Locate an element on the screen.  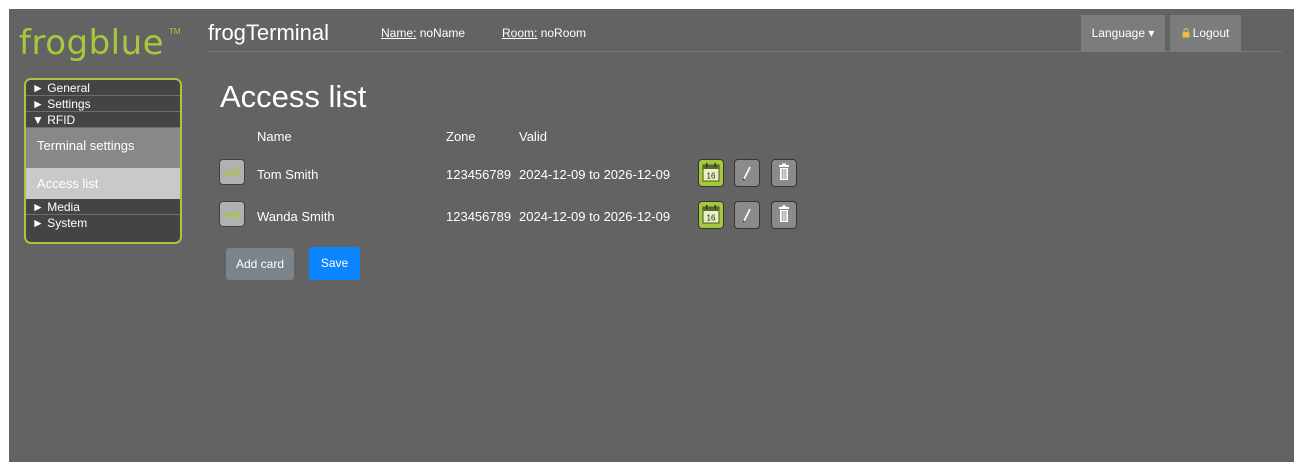
save-button: Save is located at coordinates (334, 263).